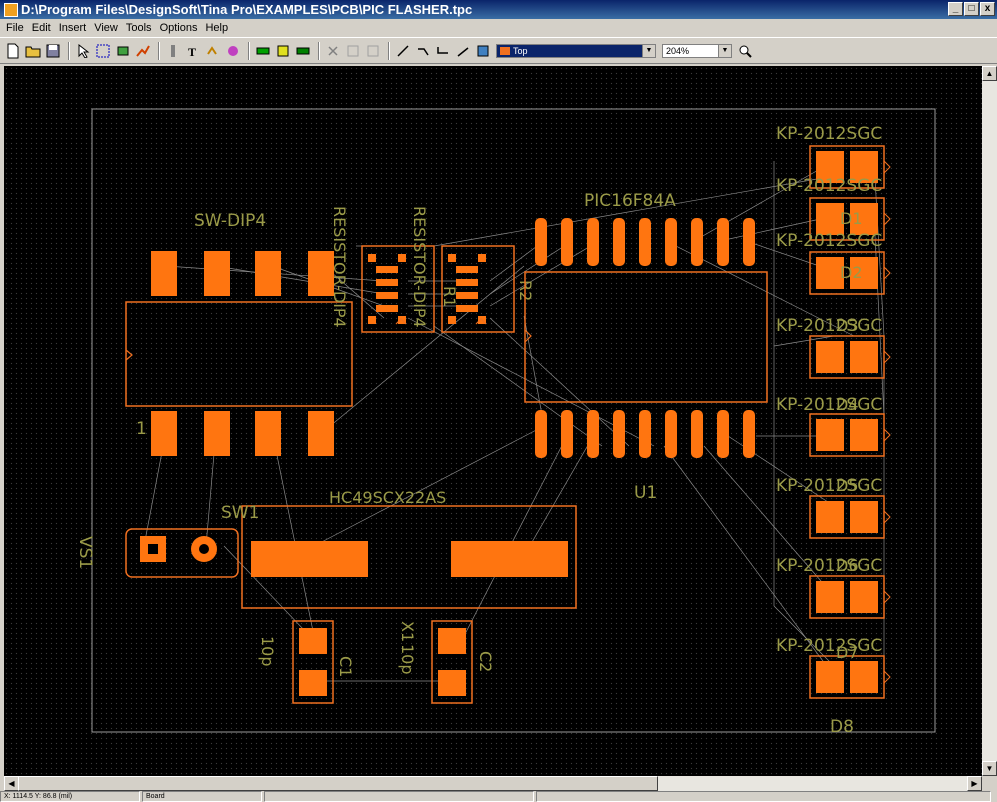 The image size is (997, 802). What do you see at coordinates (850, 677) in the screenshot?
I see `led-d8` at bounding box center [850, 677].